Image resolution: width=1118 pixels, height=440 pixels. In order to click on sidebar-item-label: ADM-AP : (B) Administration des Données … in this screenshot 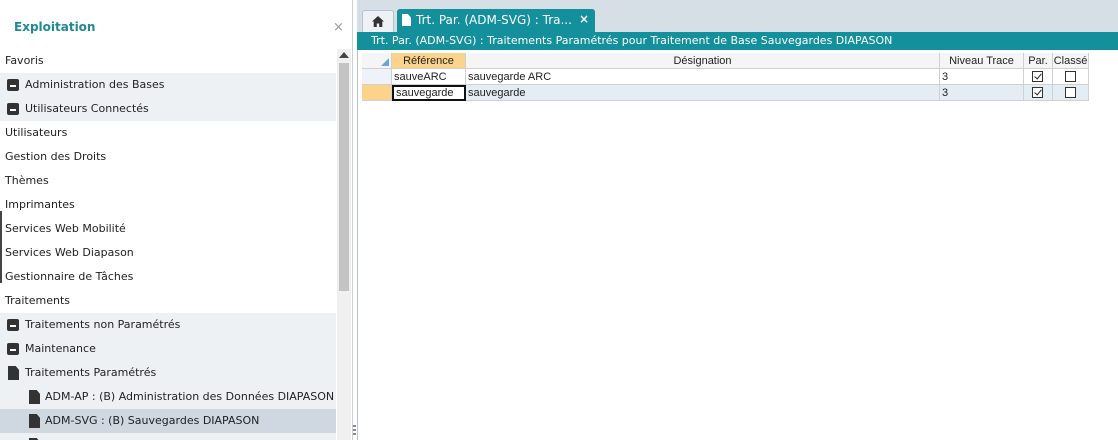, I will do `click(190, 396)`.